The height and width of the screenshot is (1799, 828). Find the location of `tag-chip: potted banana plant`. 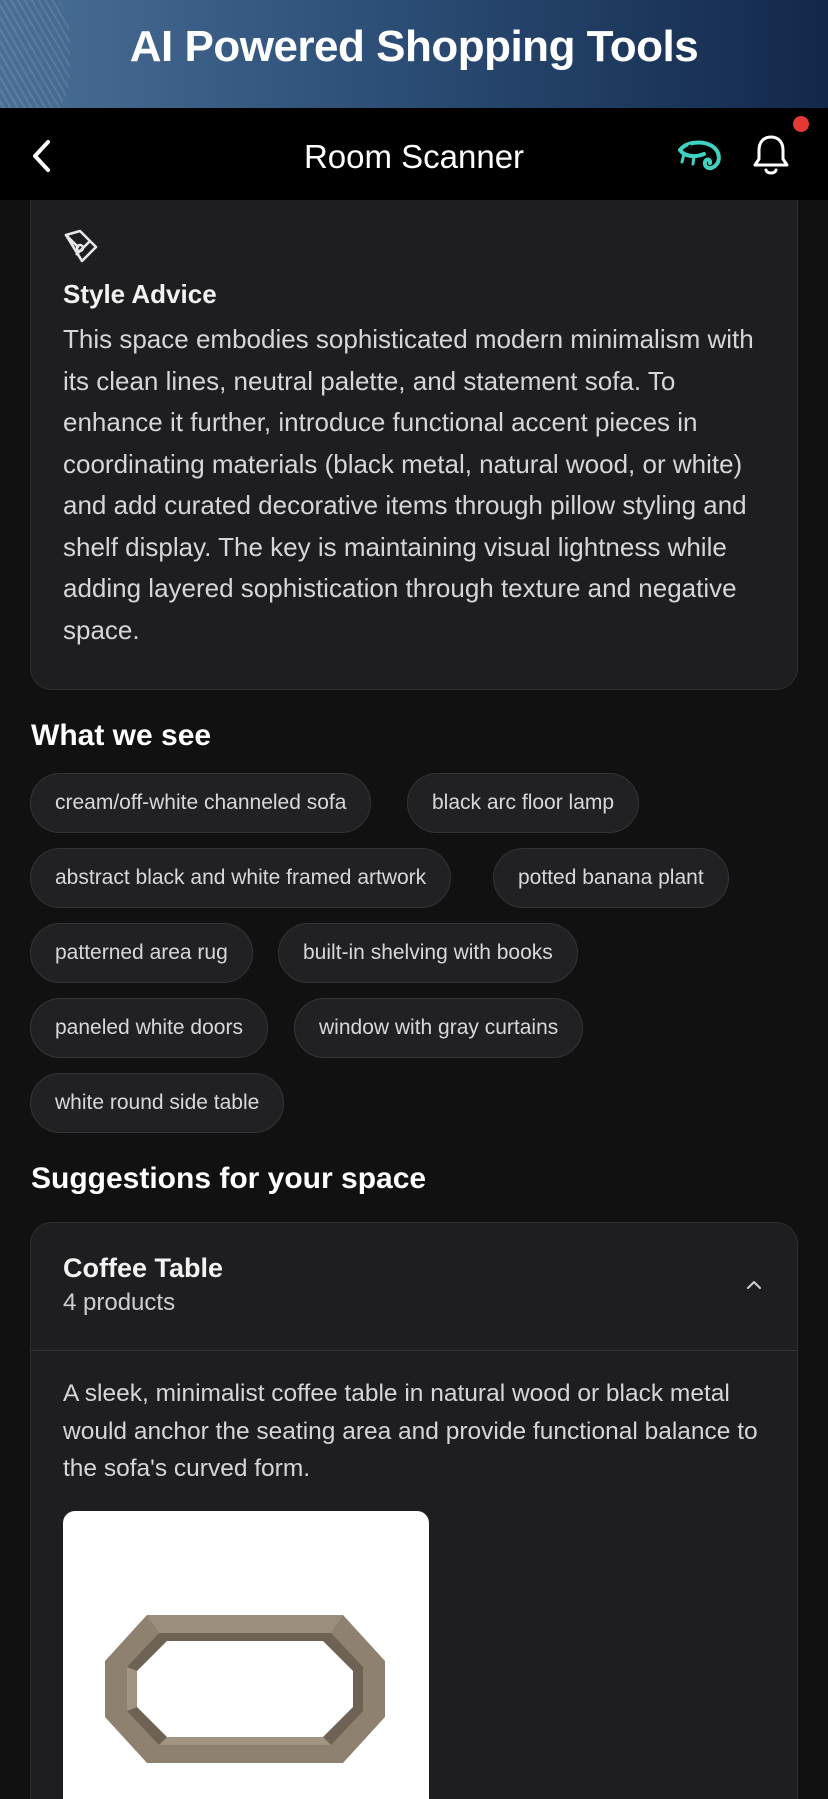

tag-chip: potted banana plant is located at coordinates (611, 878).